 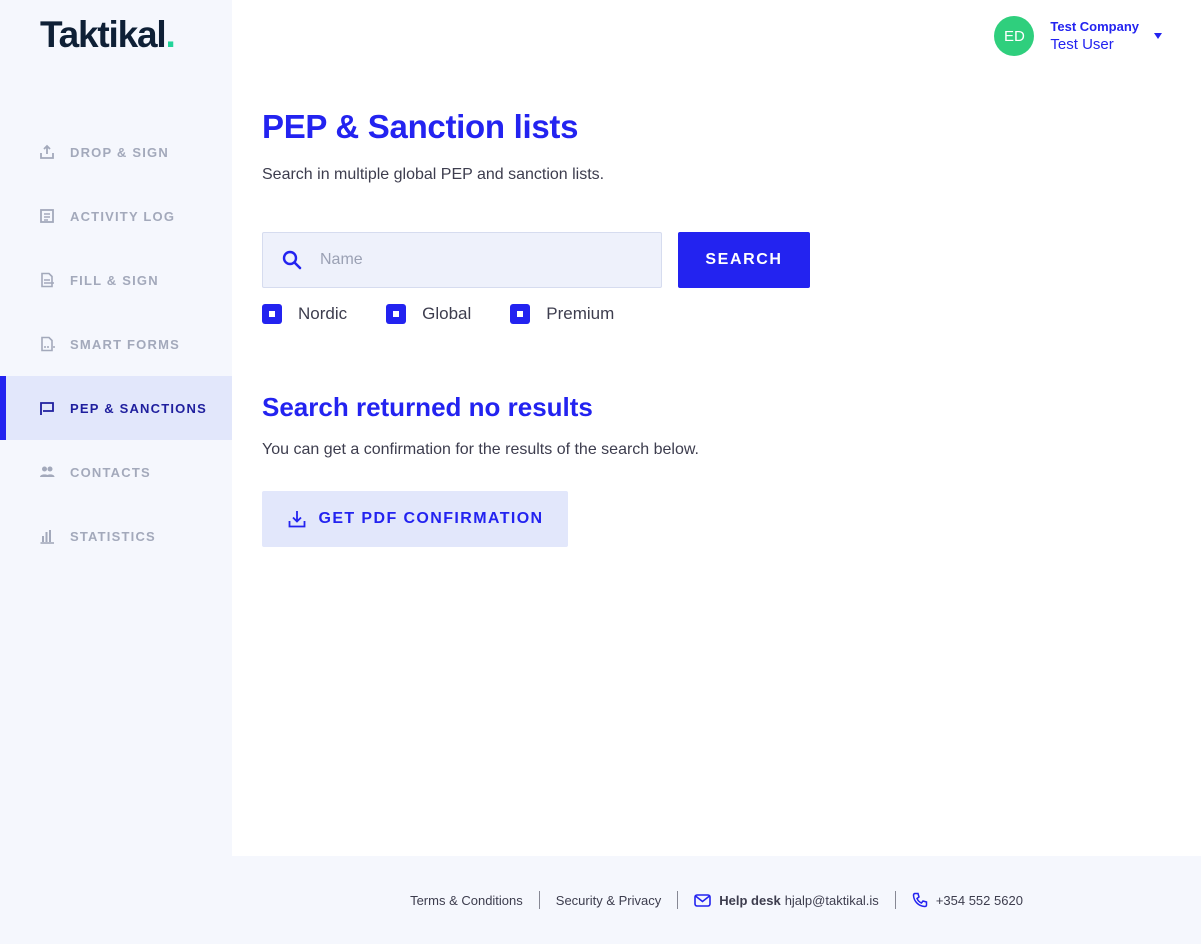 I want to click on logo-text: Taktikal, so click(x=103, y=34).